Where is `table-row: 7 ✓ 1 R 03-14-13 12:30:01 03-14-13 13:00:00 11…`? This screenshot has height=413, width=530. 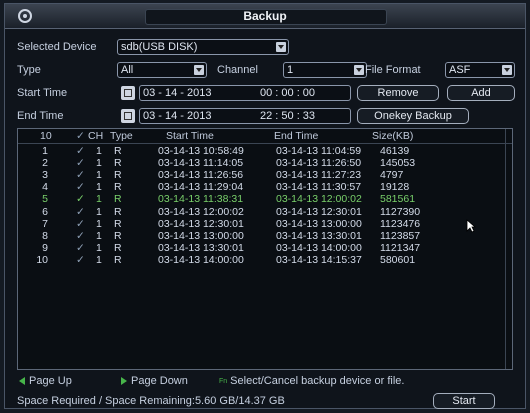
table-row: 7 ✓ 1 R 03-14-13 12:30:01 03-14-13 13:00:00 11… is located at coordinates (265, 224).